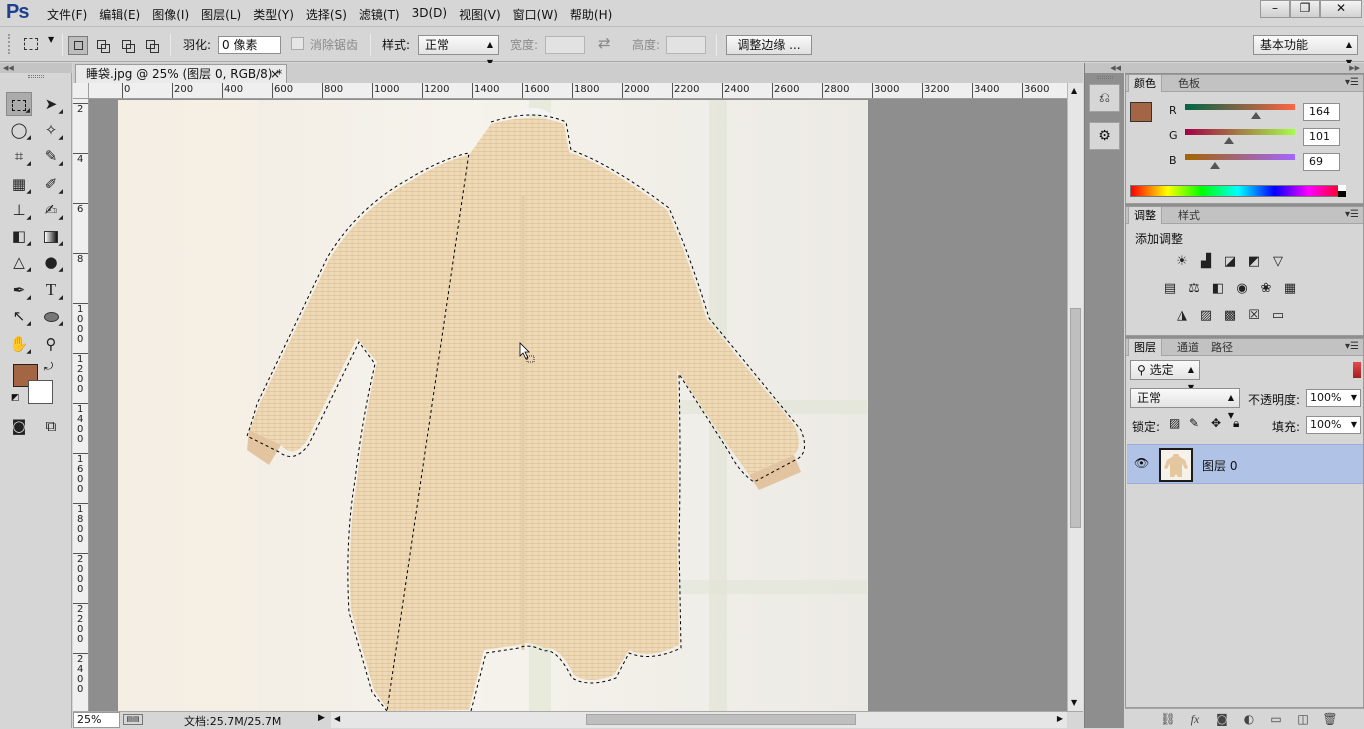 This screenshot has height=729, width=1364. What do you see at coordinates (1222, 347) in the screenshot?
I see `tab-paths: 路径` at bounding box center [1222, 347].